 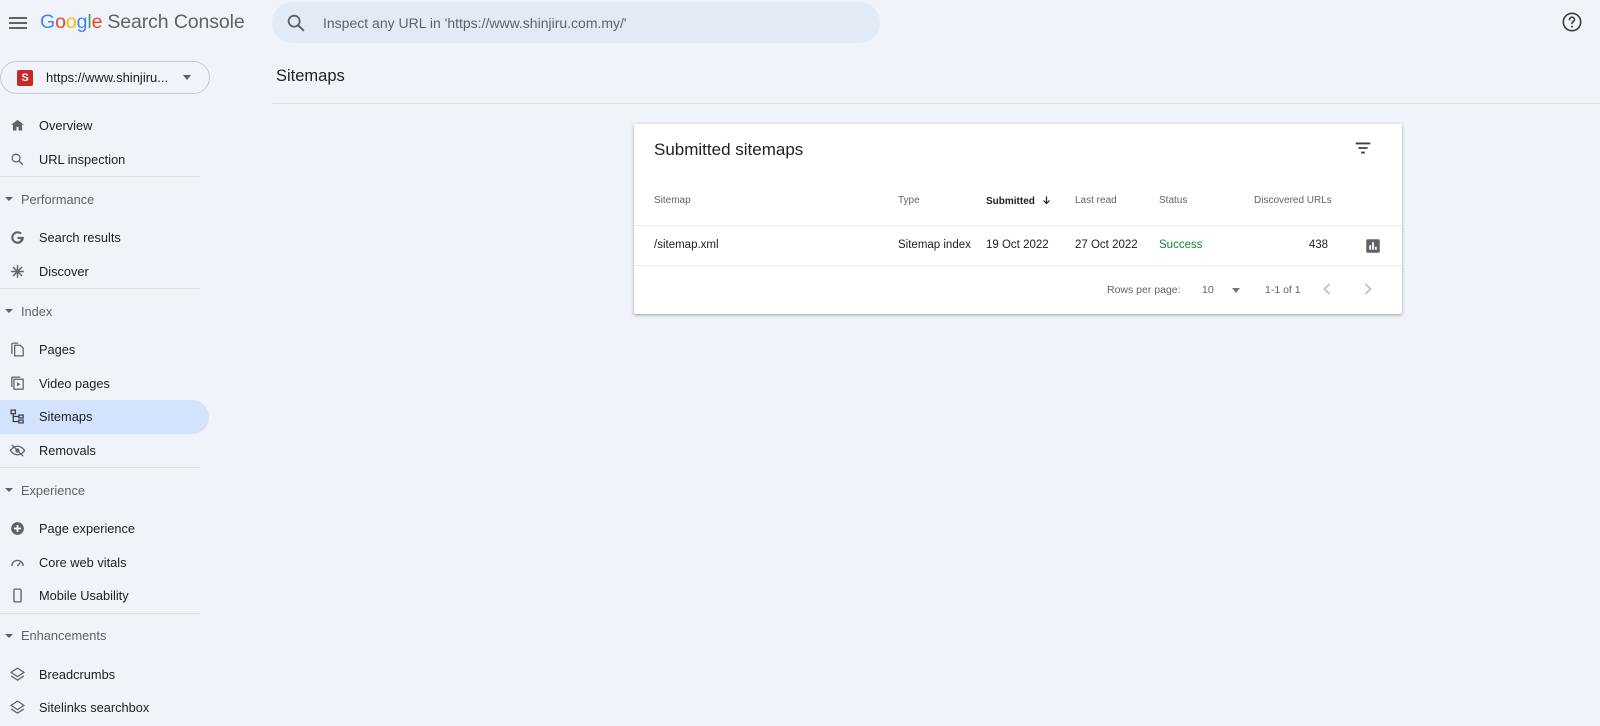 I want to click on sidebar-item-core-web-vitals: Core web vitals, so click(x=104, y=563).